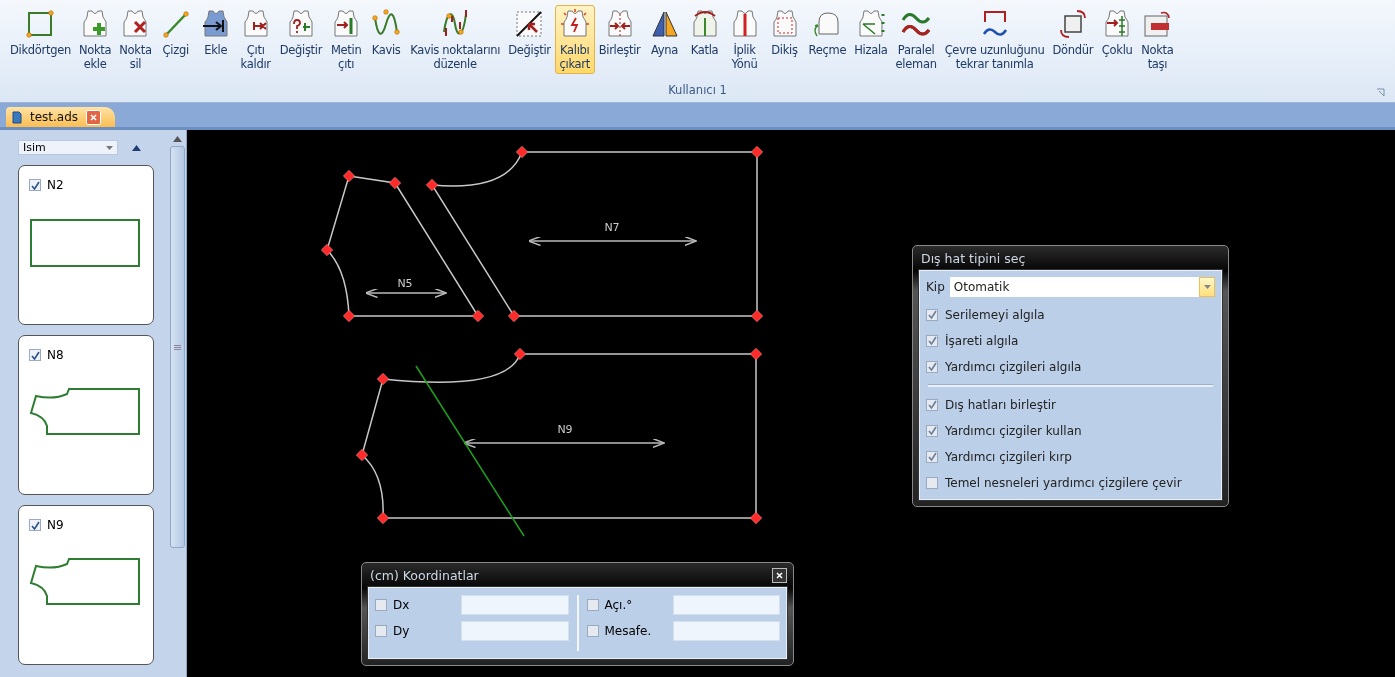 The image size is (1395, 677). What do you see at coordinates (402, 605) in the screenshot?
I see `field-label: Dx` at bounding box center [402, 605].